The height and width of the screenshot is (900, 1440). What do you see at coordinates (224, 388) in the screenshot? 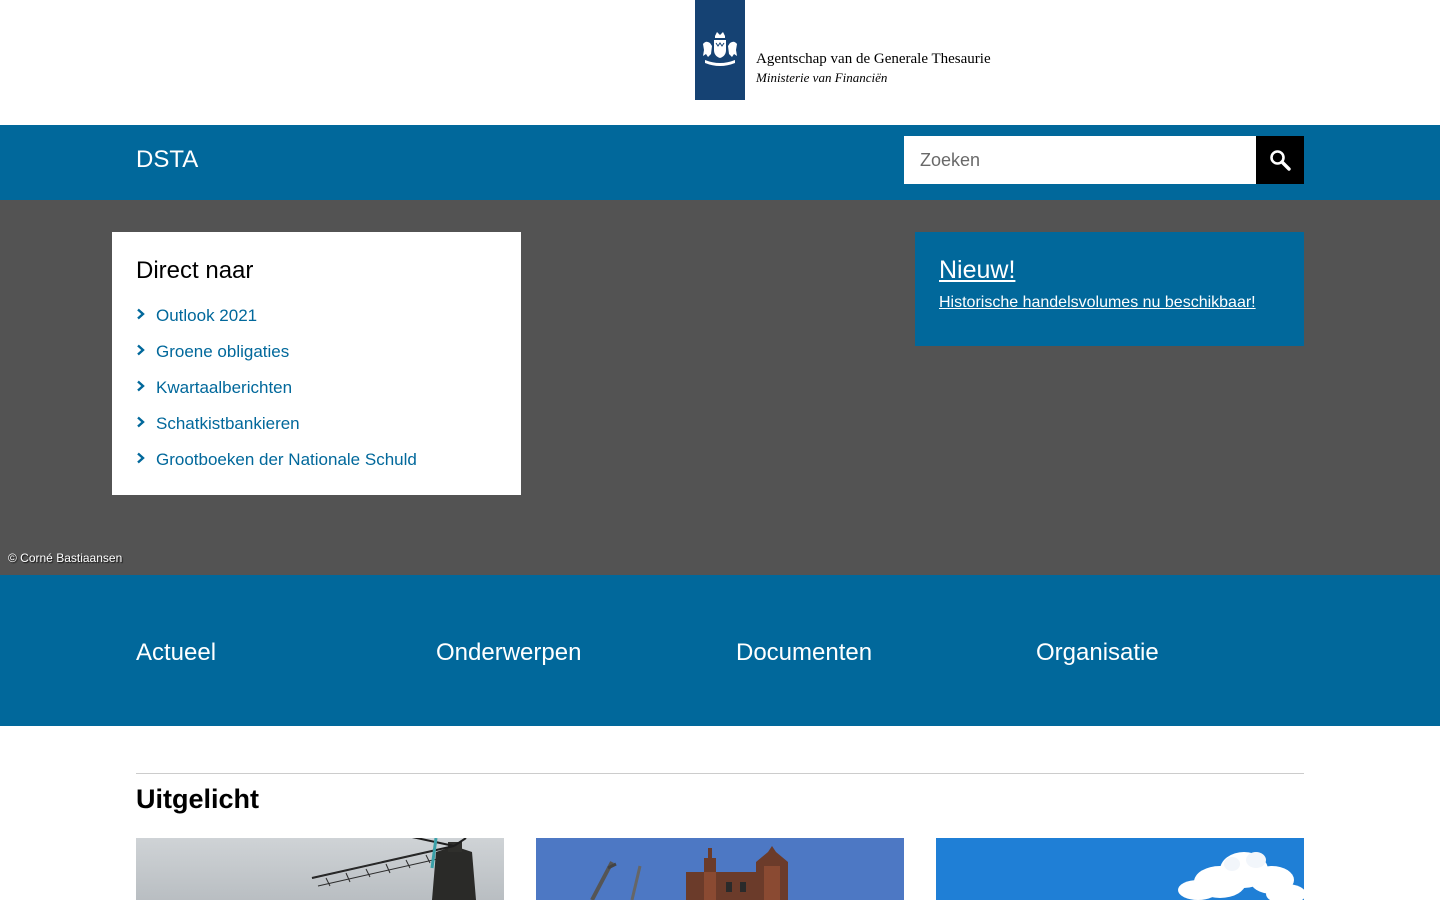
I see `direct-link-kwartaalberichten: Kwartaalberichten` at bounding box center [224, 388].